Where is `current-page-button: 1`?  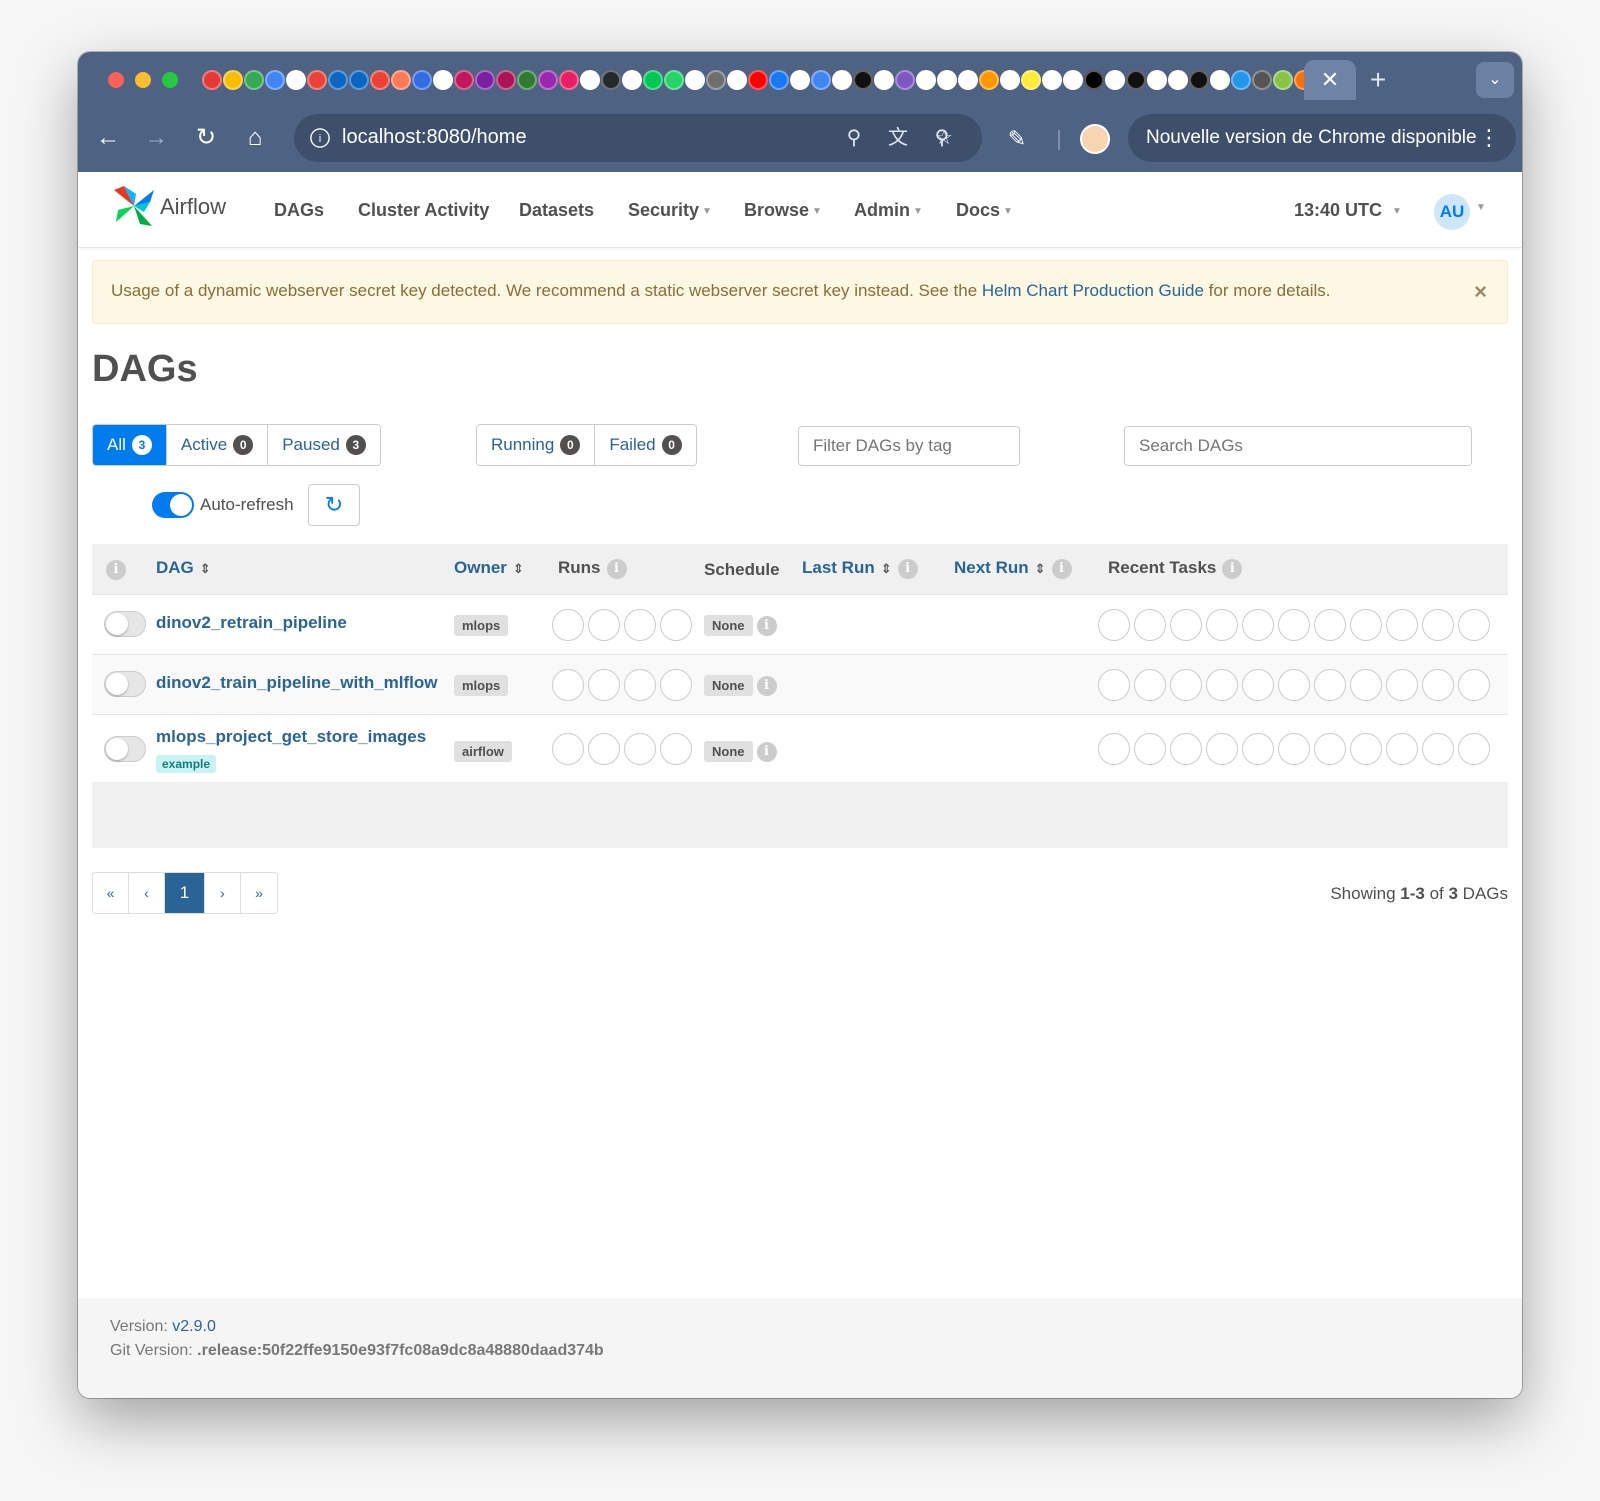 current-page-button: 1 is located at coordinates (185, 893).